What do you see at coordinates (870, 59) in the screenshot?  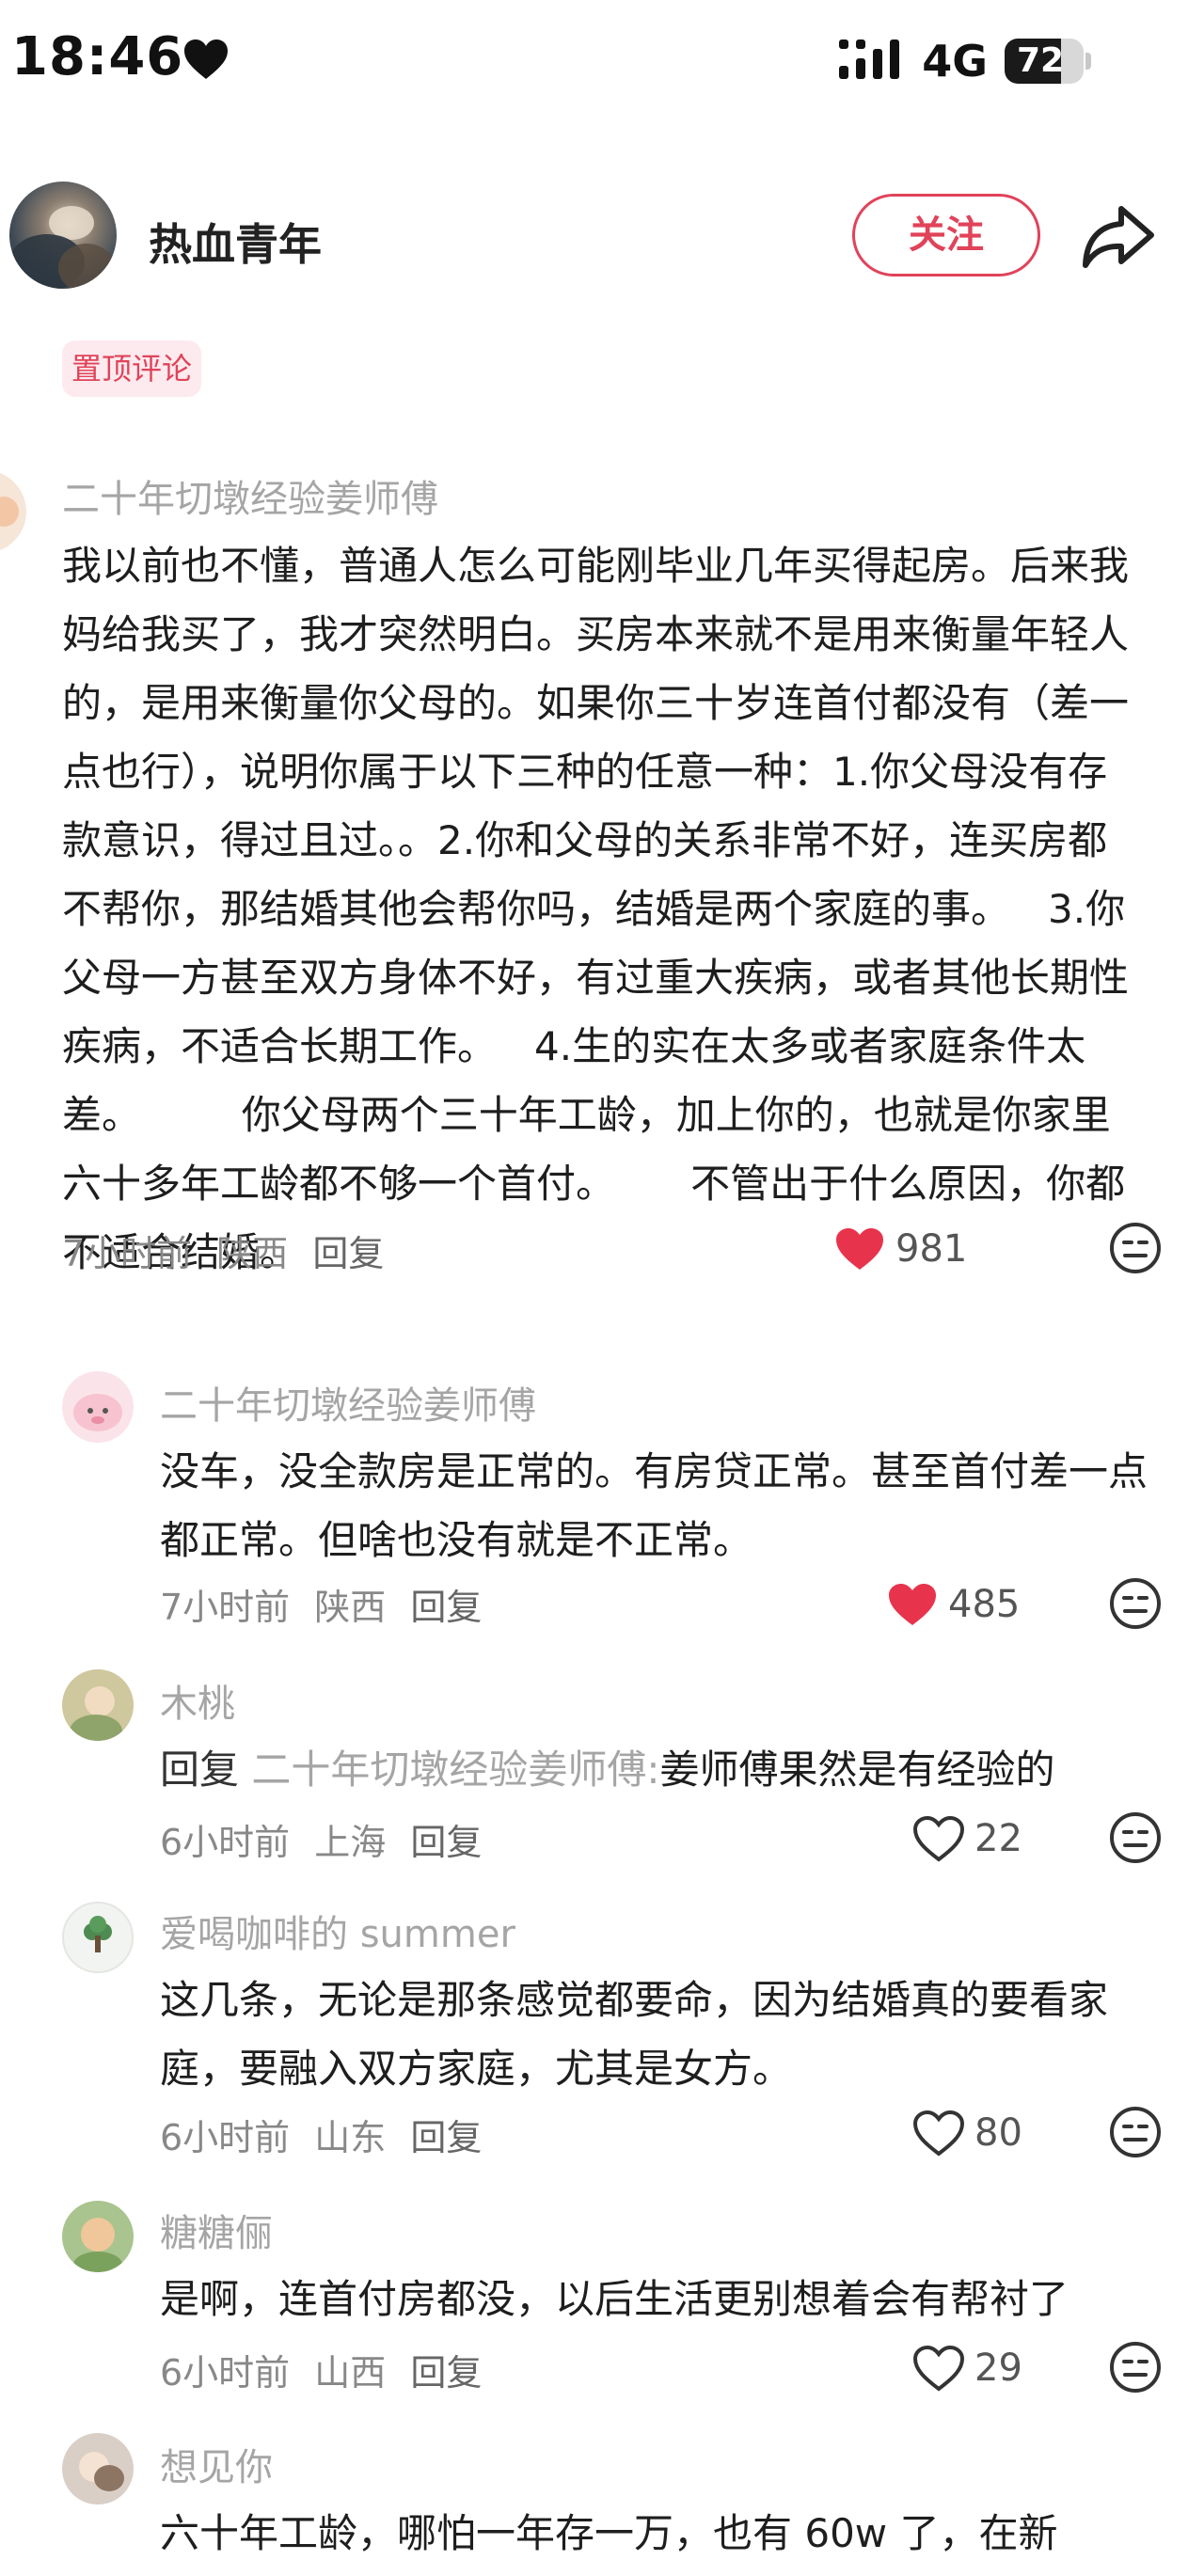 I see `signal-icon` at bounding box center [870, 59].